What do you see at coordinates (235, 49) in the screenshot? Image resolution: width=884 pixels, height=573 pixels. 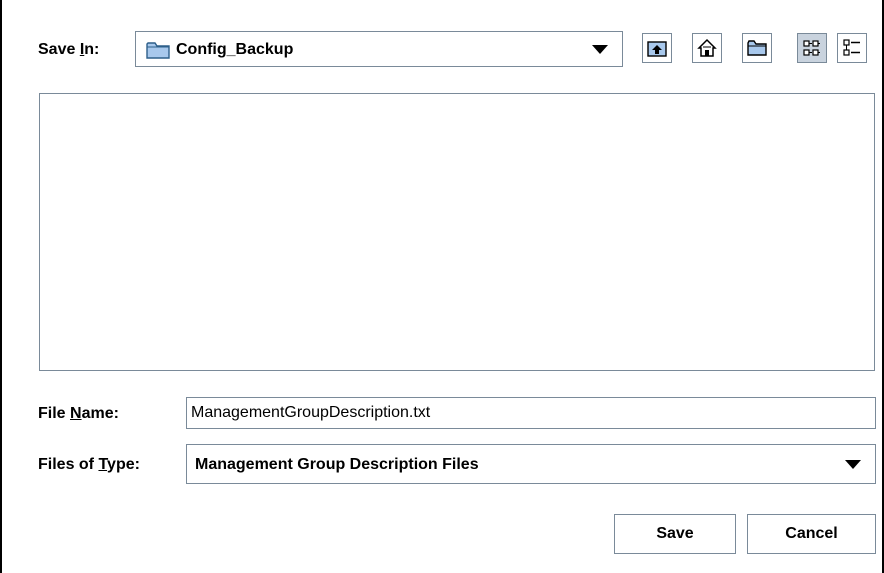 I see `save-in-folder-name: Config_Backup` at bounding box center [235, 49].